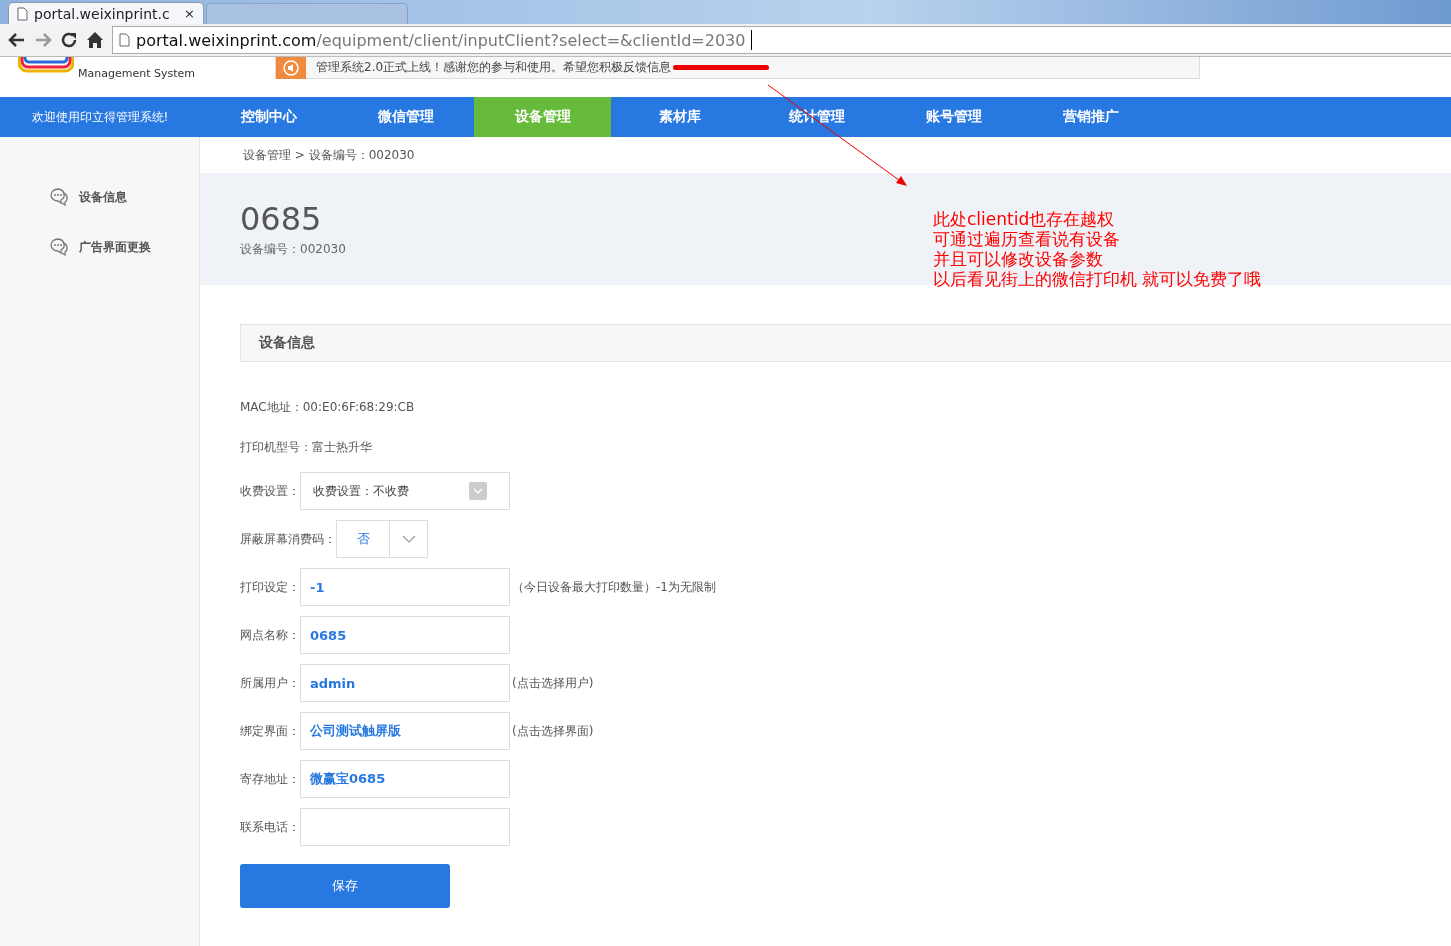  I want to click on field-value: 00:E0:6F:68:29:CB, so click(358, 407).